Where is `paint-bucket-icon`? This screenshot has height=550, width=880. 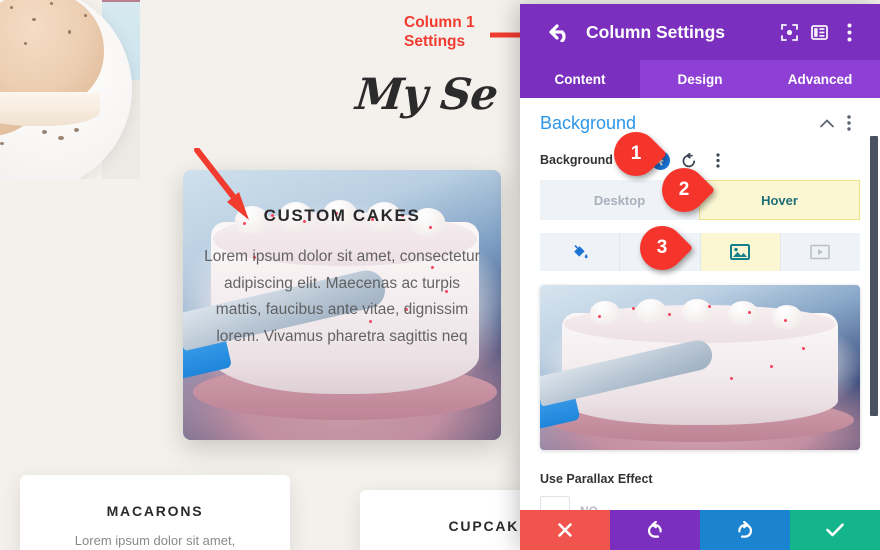
paint-bucket-icon is located at coordinates (580, 252).